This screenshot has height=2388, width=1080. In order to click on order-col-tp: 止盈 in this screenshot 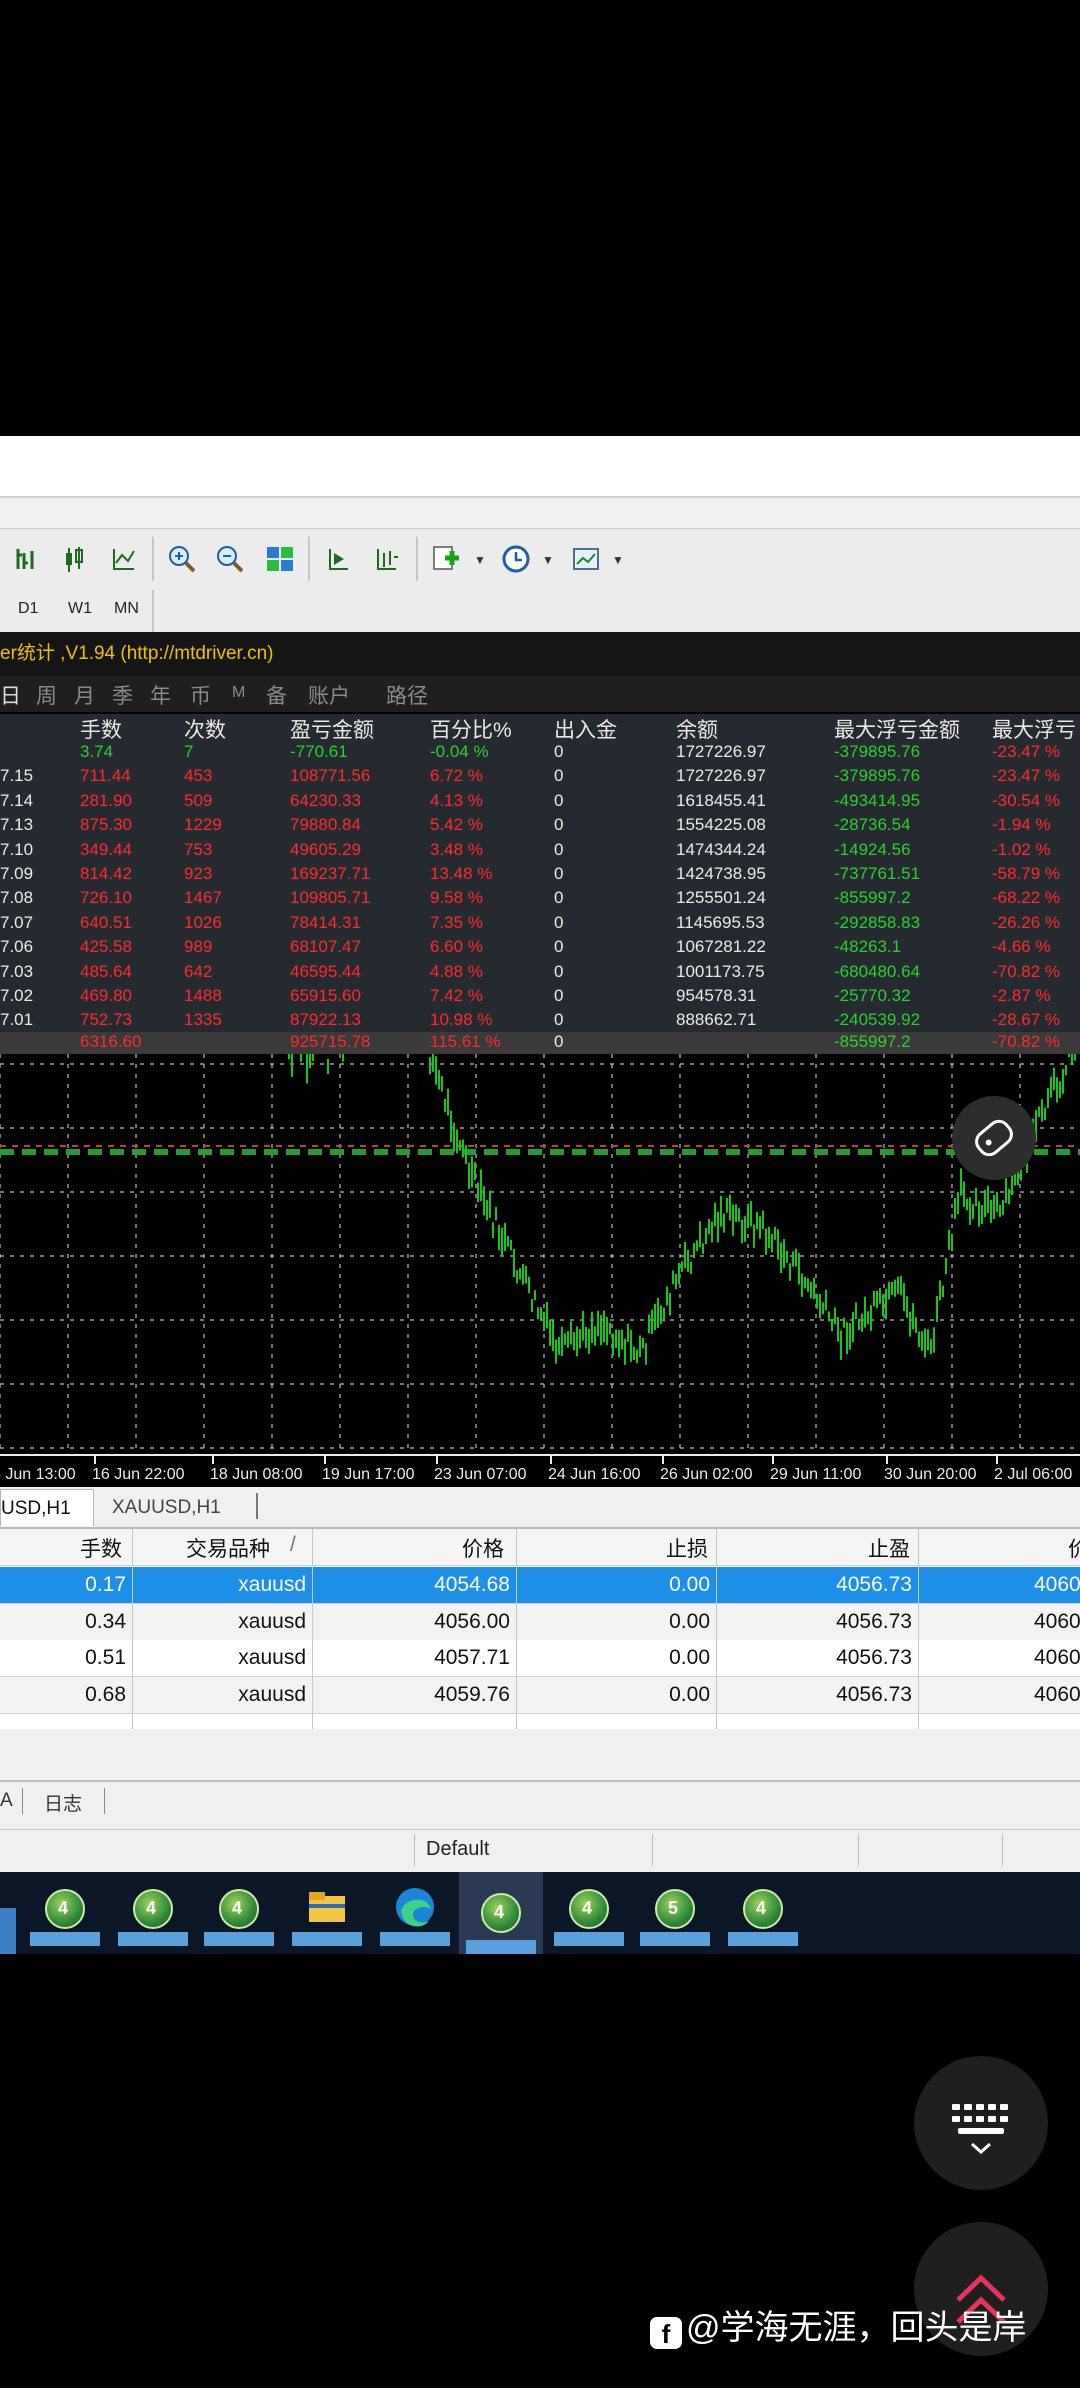, I will do `click(889, 1548)`.